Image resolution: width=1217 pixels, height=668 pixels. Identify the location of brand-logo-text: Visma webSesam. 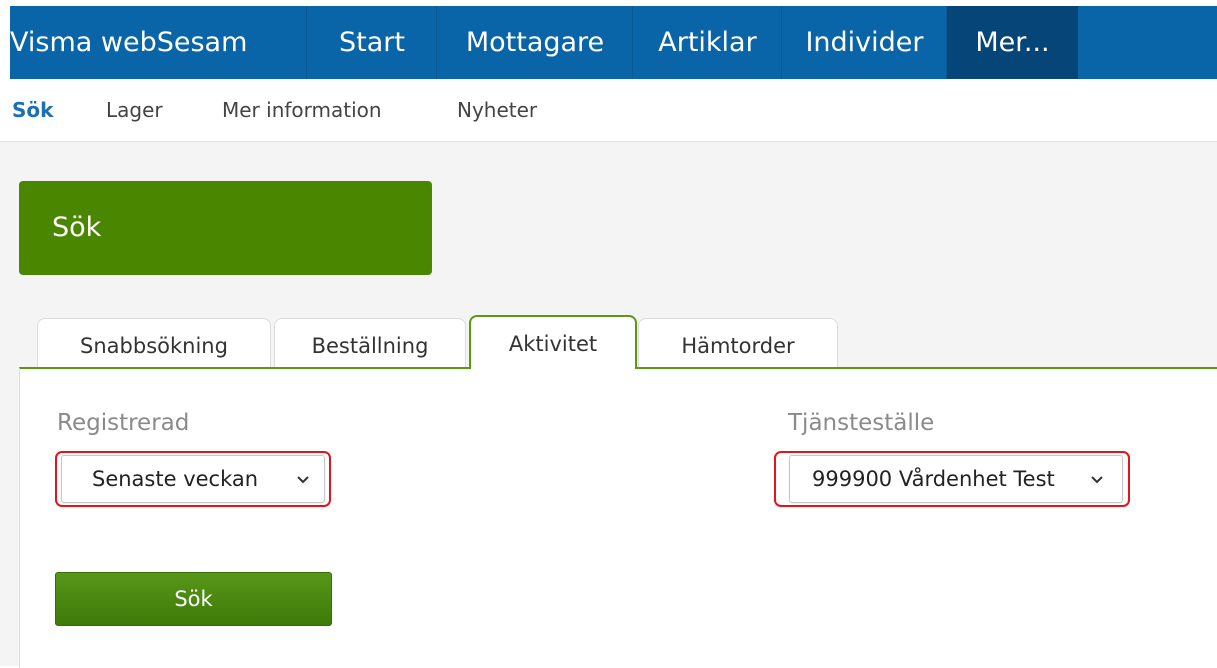
(128, 42).